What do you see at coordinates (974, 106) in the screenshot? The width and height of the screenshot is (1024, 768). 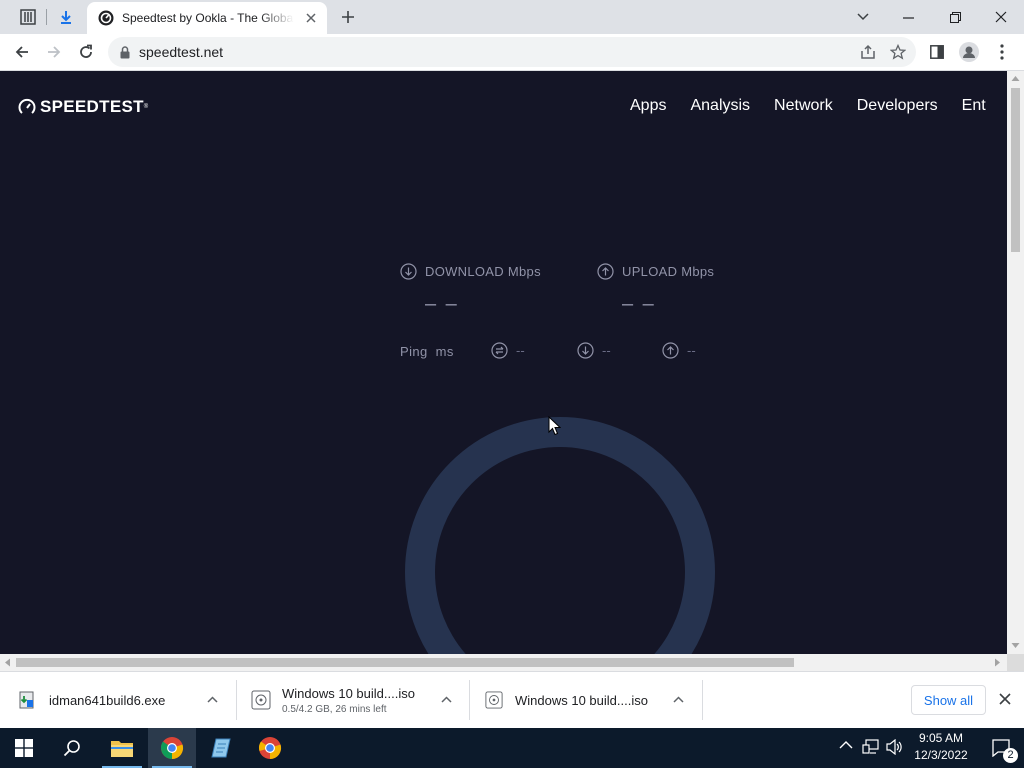 I see `nav-enterprise: Ent` at bounding box center [974, 106].